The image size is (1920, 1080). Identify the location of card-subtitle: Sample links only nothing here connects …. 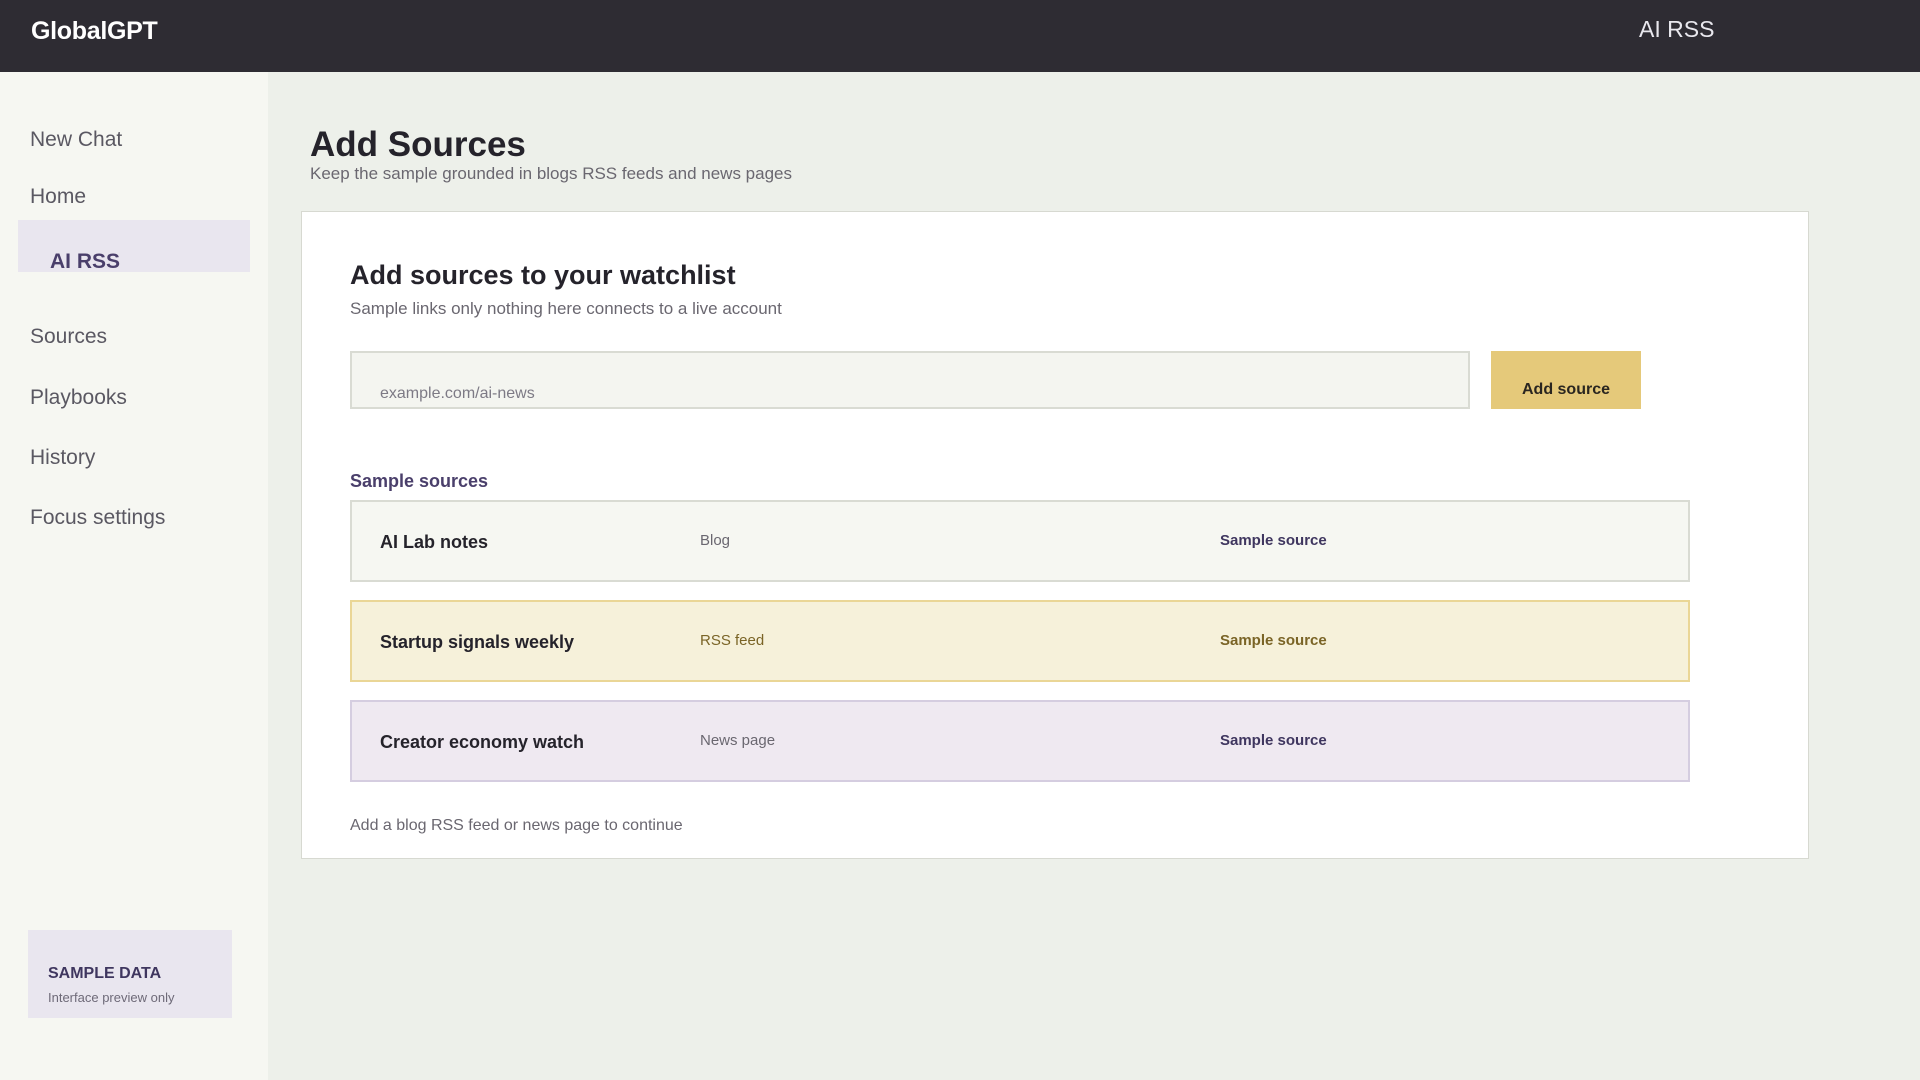
(566, 308).